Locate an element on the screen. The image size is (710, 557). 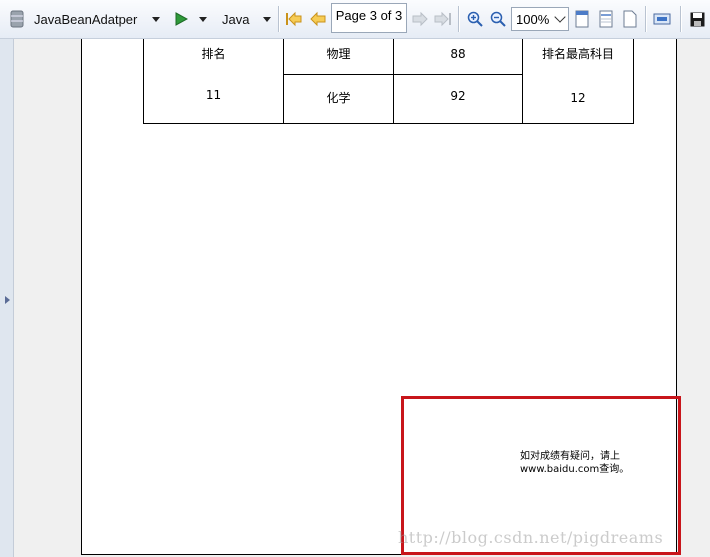
previous-page-icon is located at coordinates (318, 19).